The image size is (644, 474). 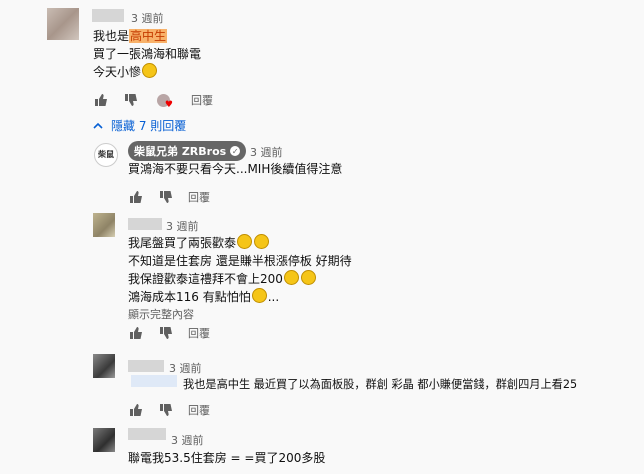 What do you see at coordinates (180, 151) in the screenshot?
I see `author-name: 柴鼠兄弟 ZRBros` at bounding box center [180, 151].